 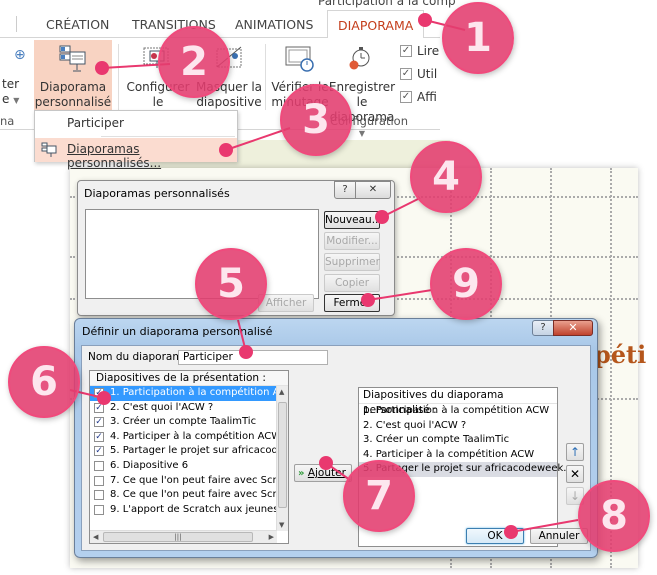 What do you see at coordinates (446, 177) in the screenshot?
I see `callout-4: 4` at bounding box center [446, 177].